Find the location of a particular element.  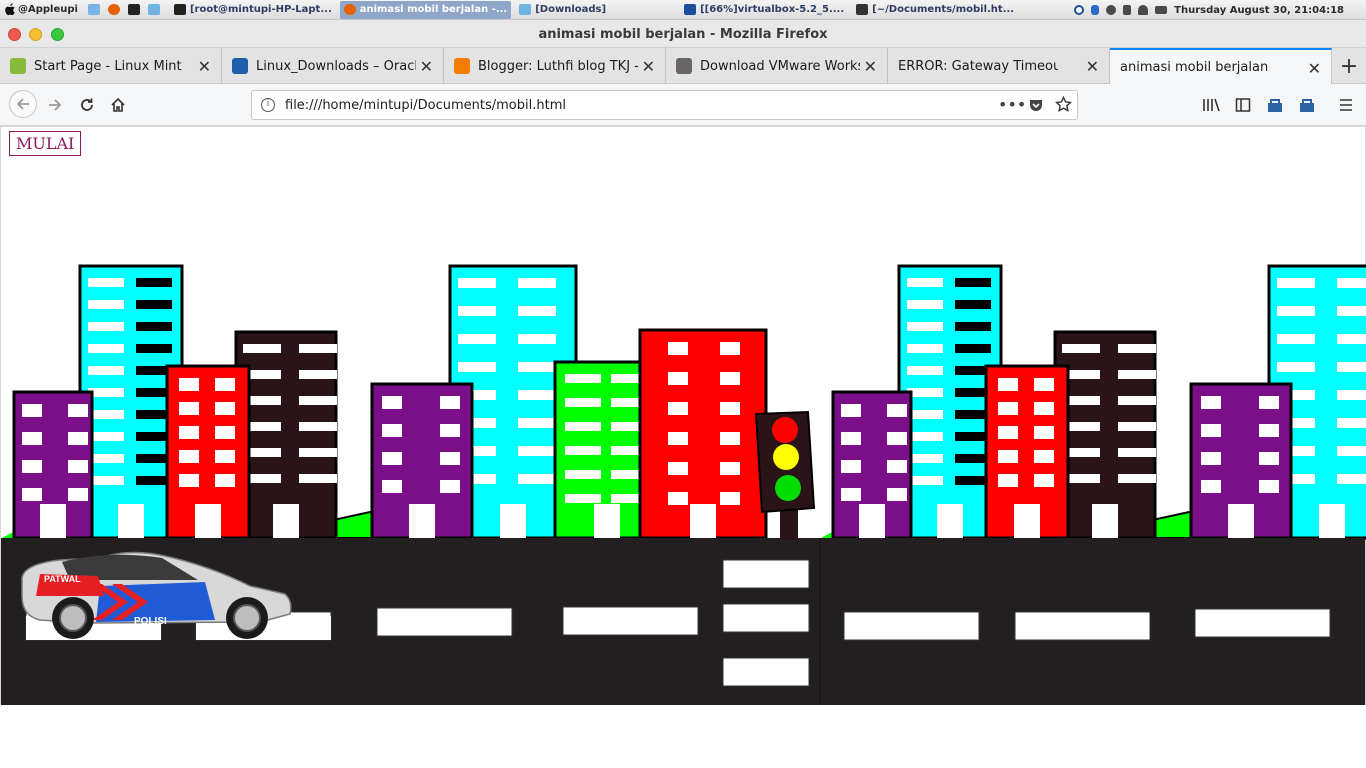

car-side-label: POLISI is located at coordinates (150, 621).